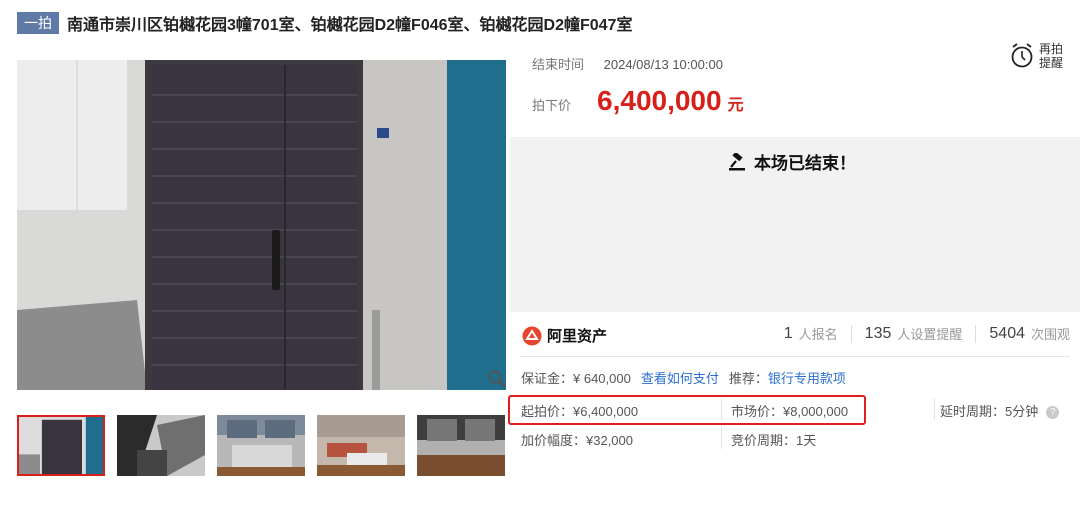 This screenshot has height=509, width=1080. I want to click on end-time-value: 2024/08/13 10:00:00, so click(663, 64).